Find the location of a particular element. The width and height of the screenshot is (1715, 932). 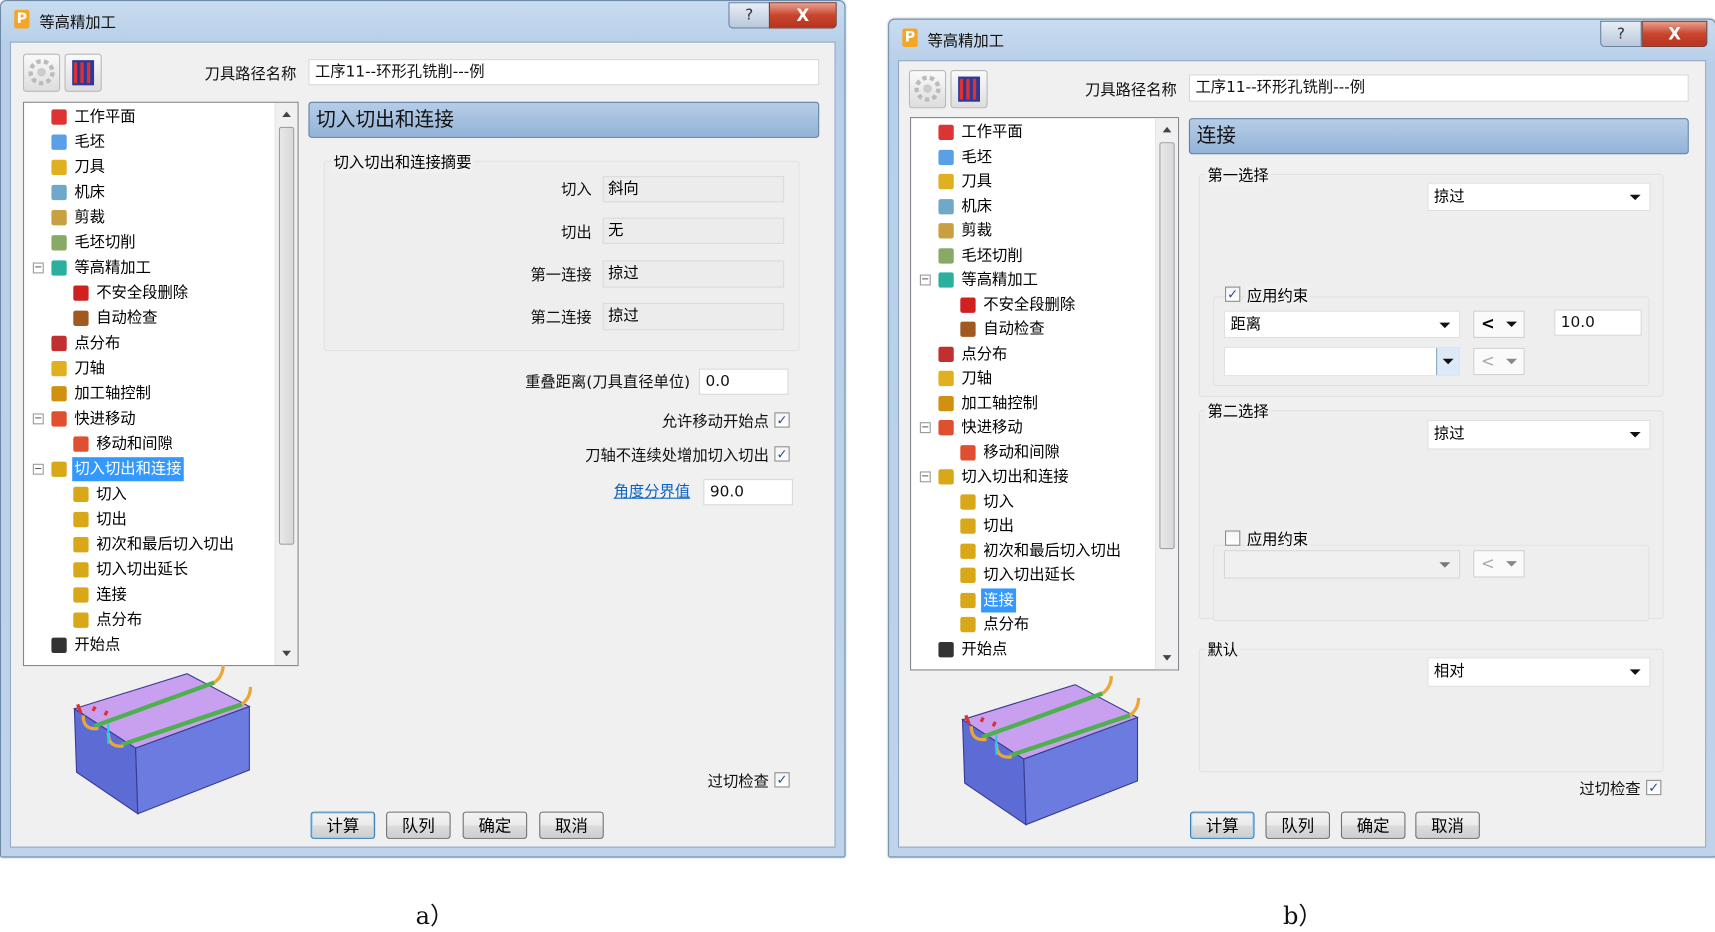

angle-threshold-input: 90.0 is located at coordinates (748, 492).